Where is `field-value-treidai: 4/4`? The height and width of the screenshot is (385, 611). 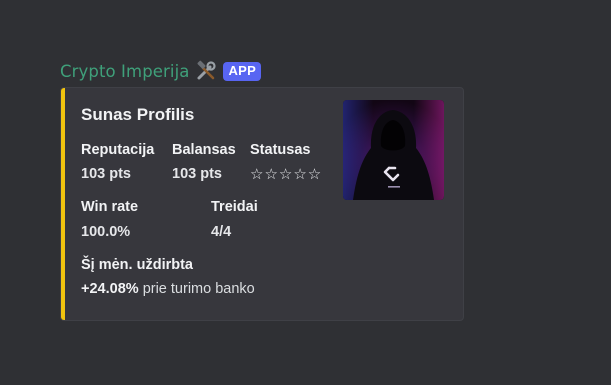
field-value-treidai: 4/4 is located at coordinates (221, 232).